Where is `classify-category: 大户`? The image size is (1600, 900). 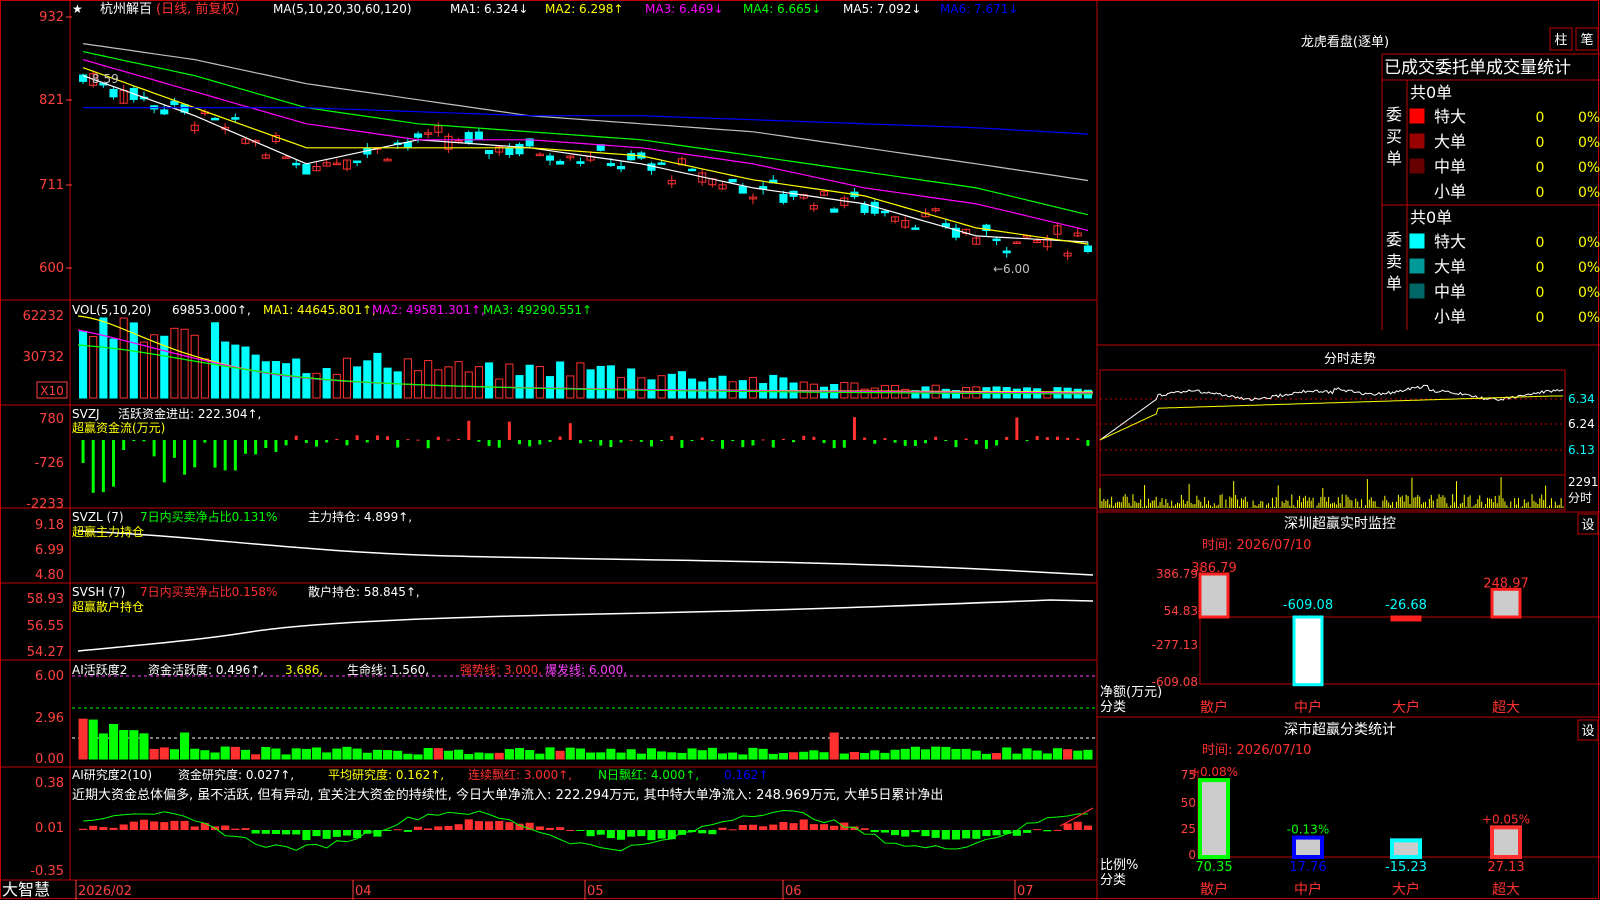 classify-category: 大户 is located at coordinates (1406, 889).